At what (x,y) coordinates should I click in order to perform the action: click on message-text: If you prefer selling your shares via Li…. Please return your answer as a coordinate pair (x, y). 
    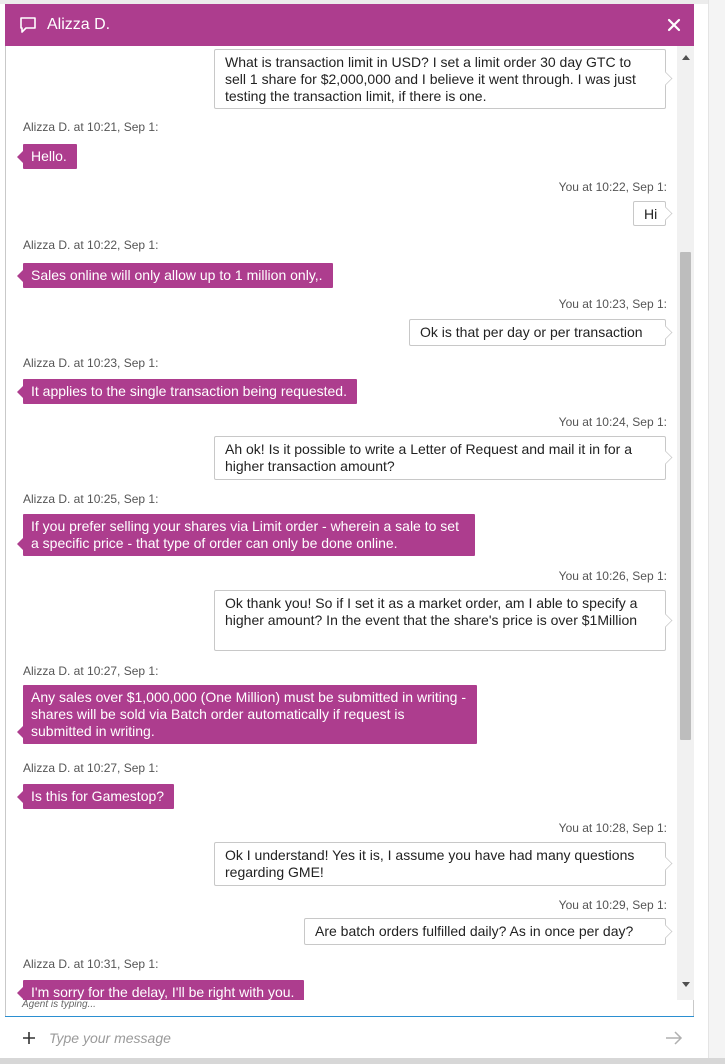
    Looking at the image, I should click on (245, 534).